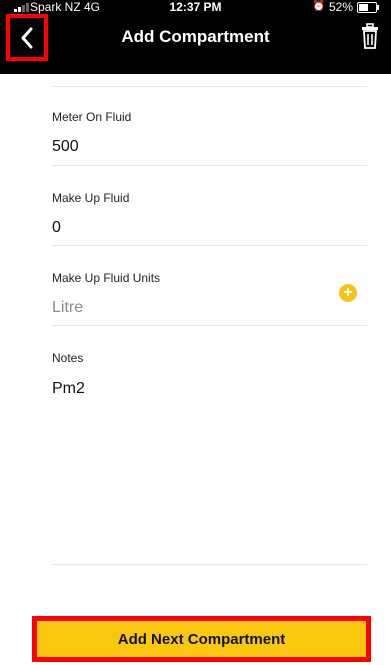  I want to click on battery-icon, so click(368, 7).